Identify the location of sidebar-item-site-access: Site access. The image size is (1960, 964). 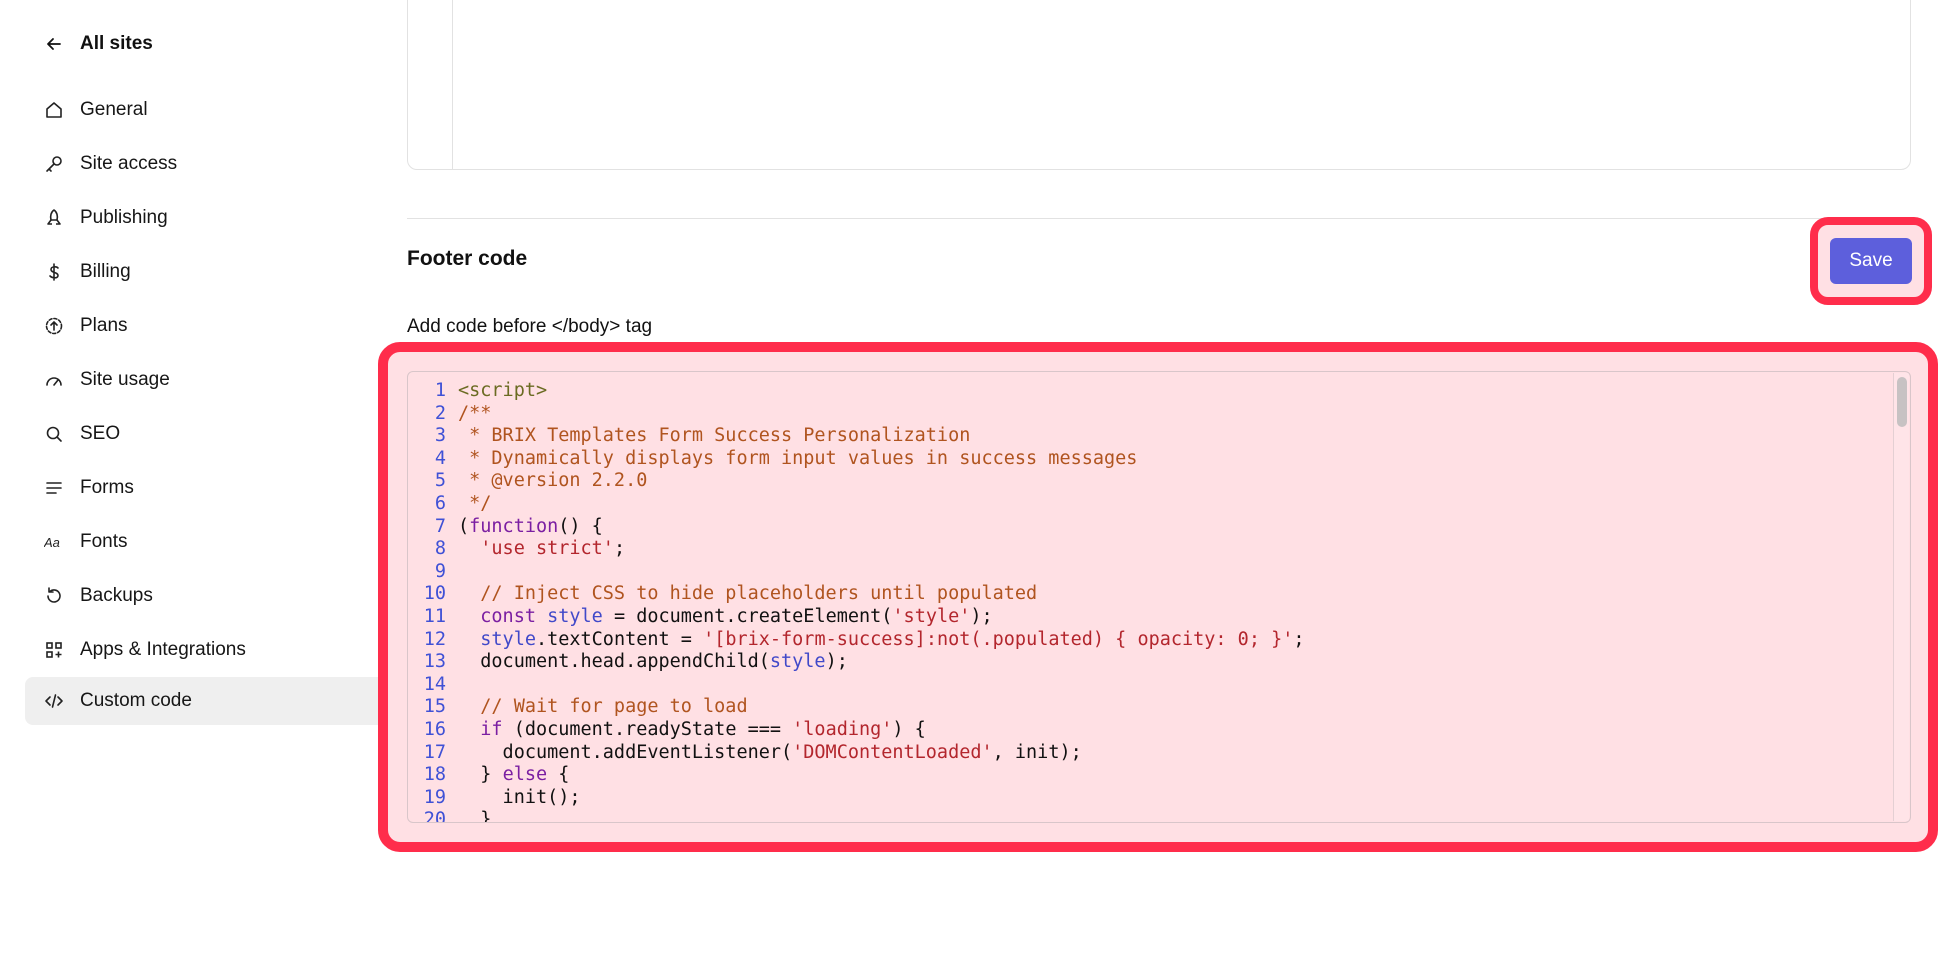
(202, 164).